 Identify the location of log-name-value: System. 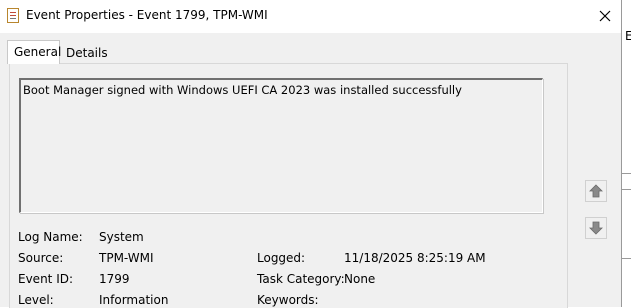
(121, 237).